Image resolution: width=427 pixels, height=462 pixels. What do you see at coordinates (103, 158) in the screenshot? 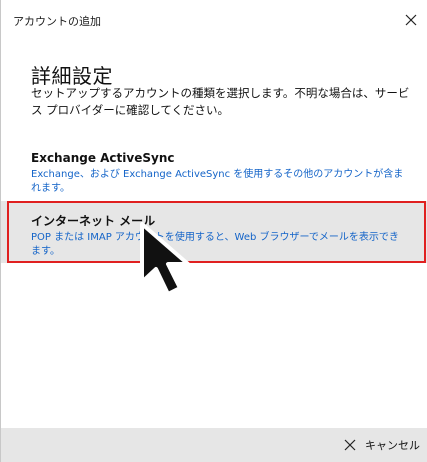
I see `option-title: Exchange ActiveSync` at bounding box center [103, 158].